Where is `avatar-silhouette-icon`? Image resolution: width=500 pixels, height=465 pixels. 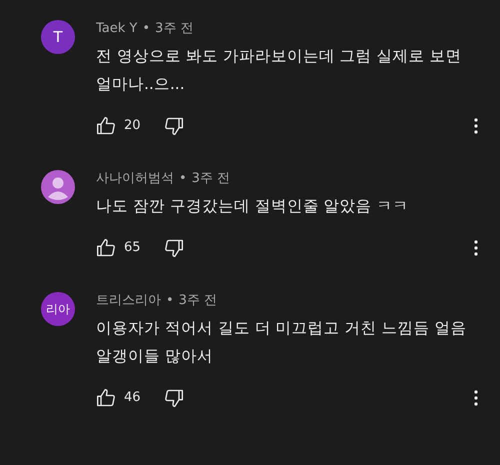
avatar-silhouette-icon is located at coordinates (58, 187).